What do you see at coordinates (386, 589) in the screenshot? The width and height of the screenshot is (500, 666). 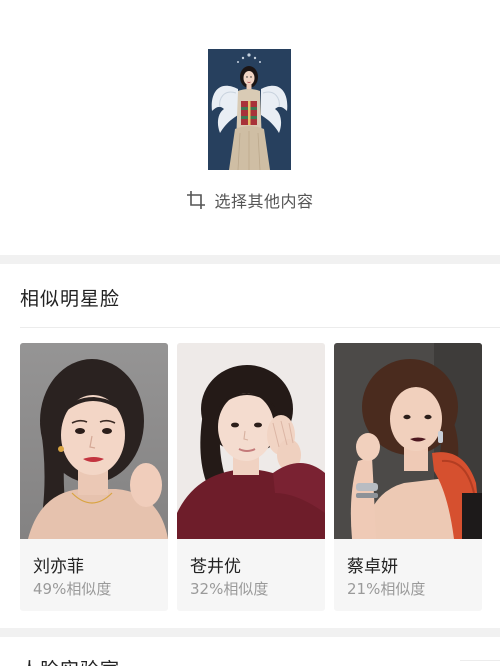 I see `similarity-score: 21%相似度` at bounding box center [386, 589].